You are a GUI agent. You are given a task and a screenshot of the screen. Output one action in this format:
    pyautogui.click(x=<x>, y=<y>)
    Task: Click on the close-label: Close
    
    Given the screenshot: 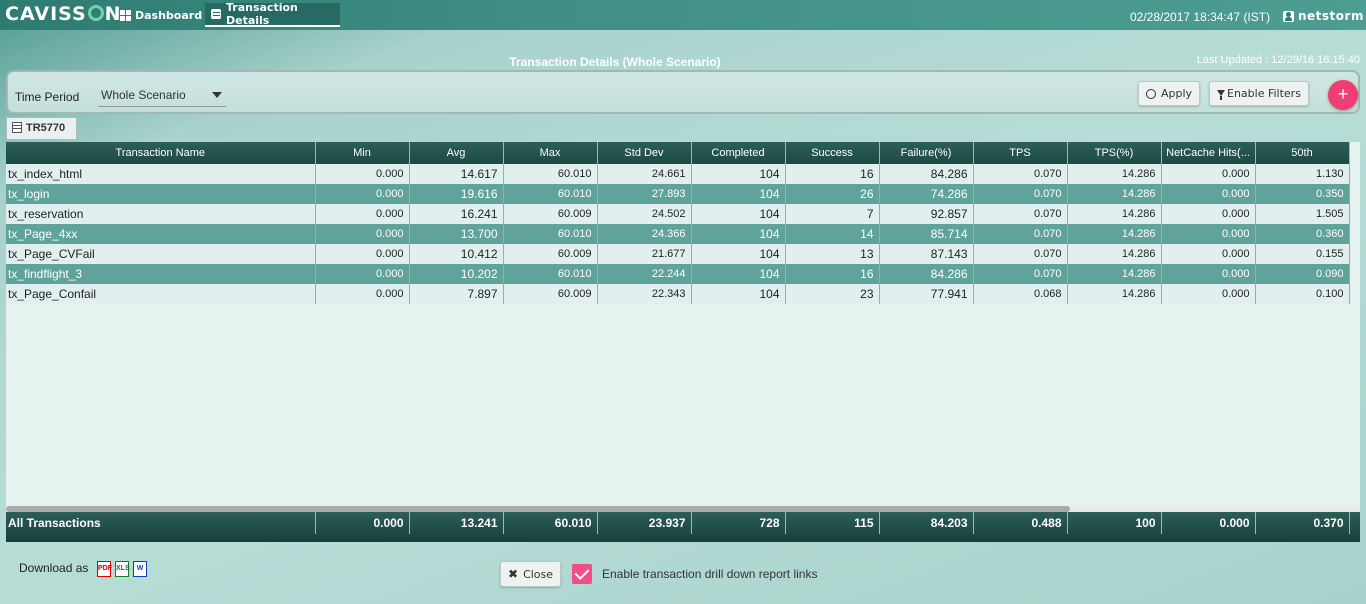 What is the action you would take?
    pyautogui.click(x=538, y=574)
    